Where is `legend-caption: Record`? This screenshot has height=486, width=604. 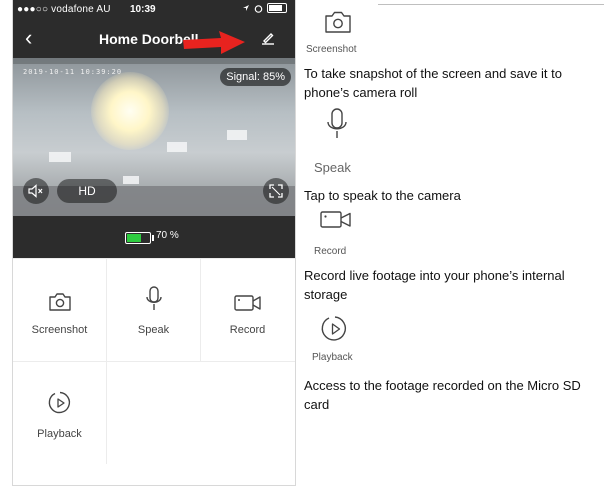
legend-caption: Record is located at coordinates (330, 251).